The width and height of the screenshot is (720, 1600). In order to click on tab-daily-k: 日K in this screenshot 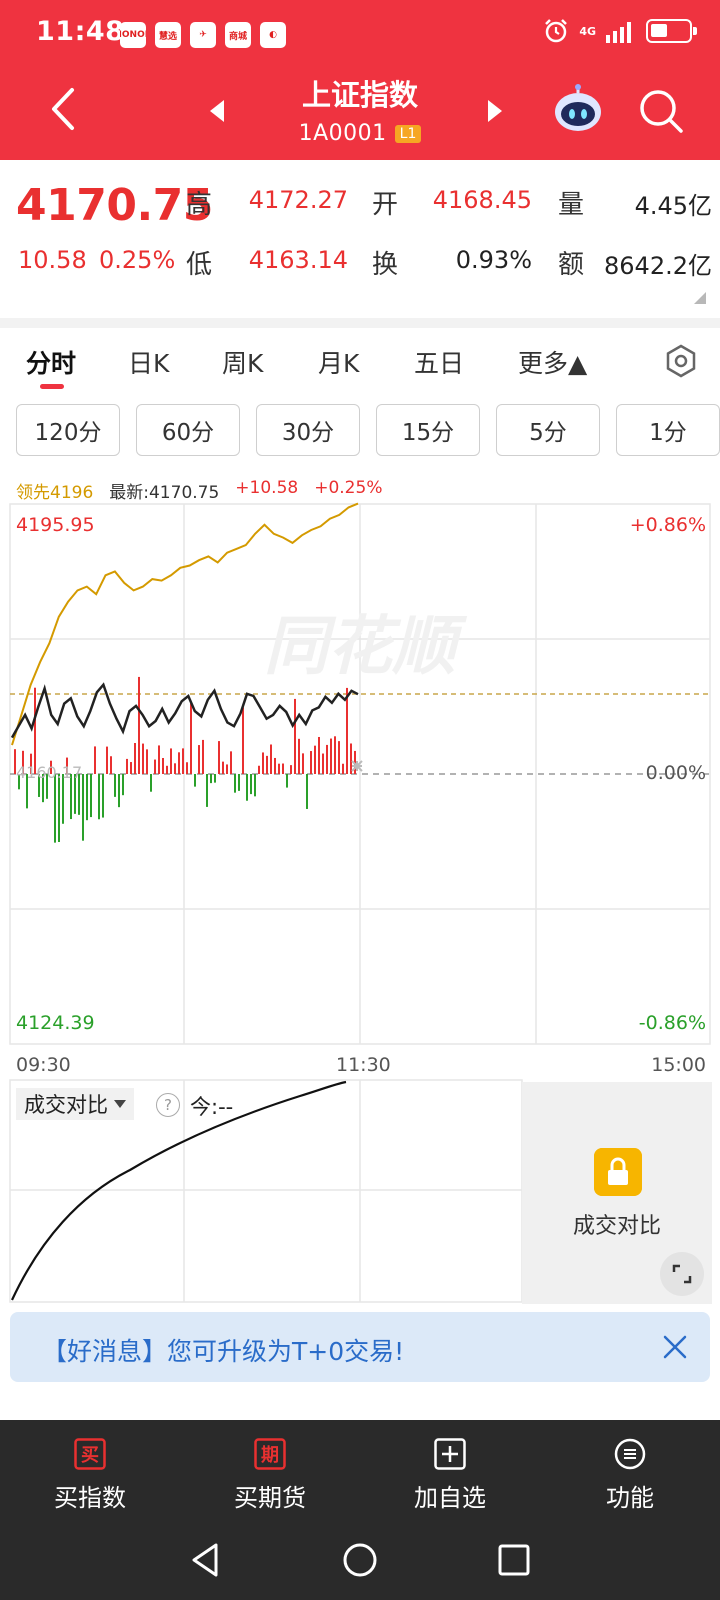, I will do `click(148, 362)`.